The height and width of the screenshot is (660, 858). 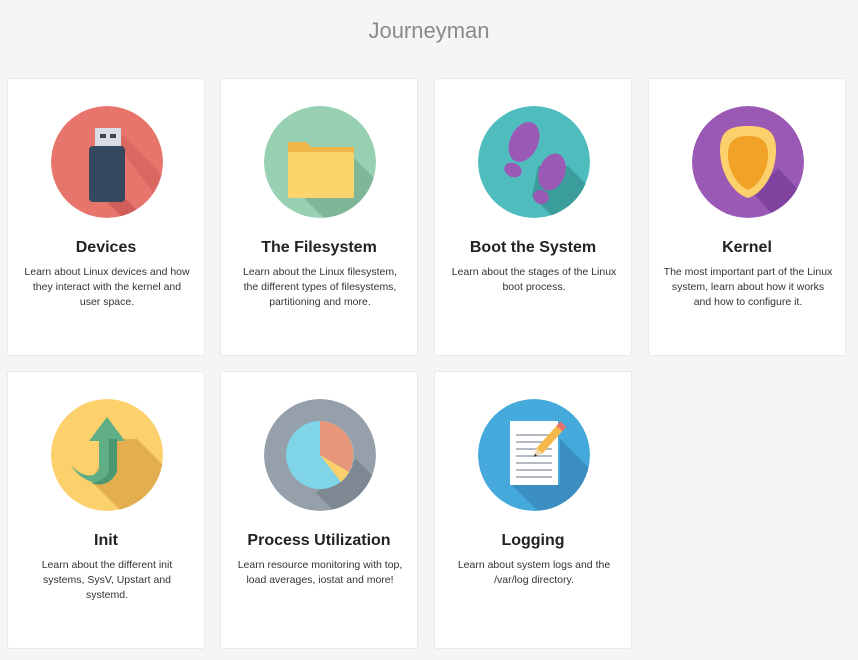 I want to click on card-title: Logging, so click(x=533, y=540).